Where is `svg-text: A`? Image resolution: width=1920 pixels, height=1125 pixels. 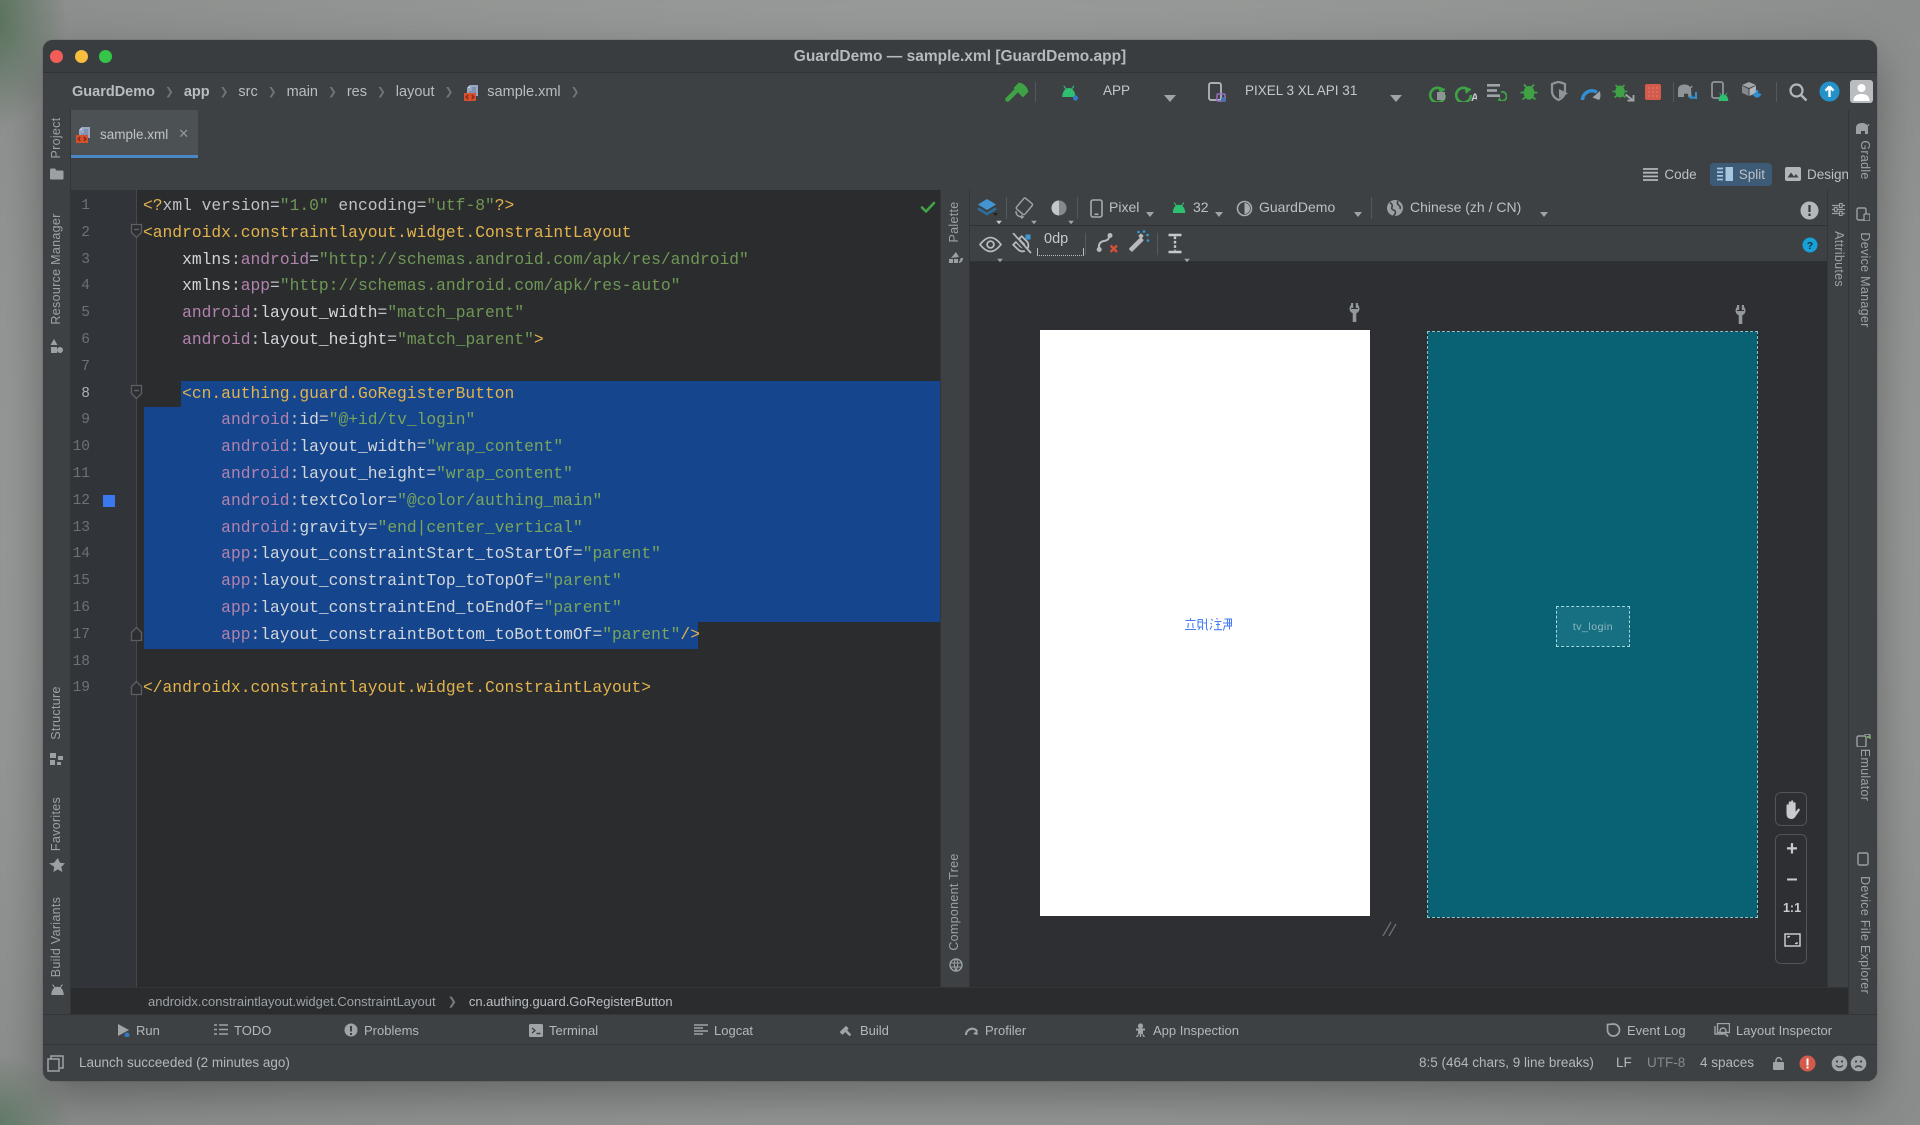
svg-text: A is located at coordinates (1474, 97).